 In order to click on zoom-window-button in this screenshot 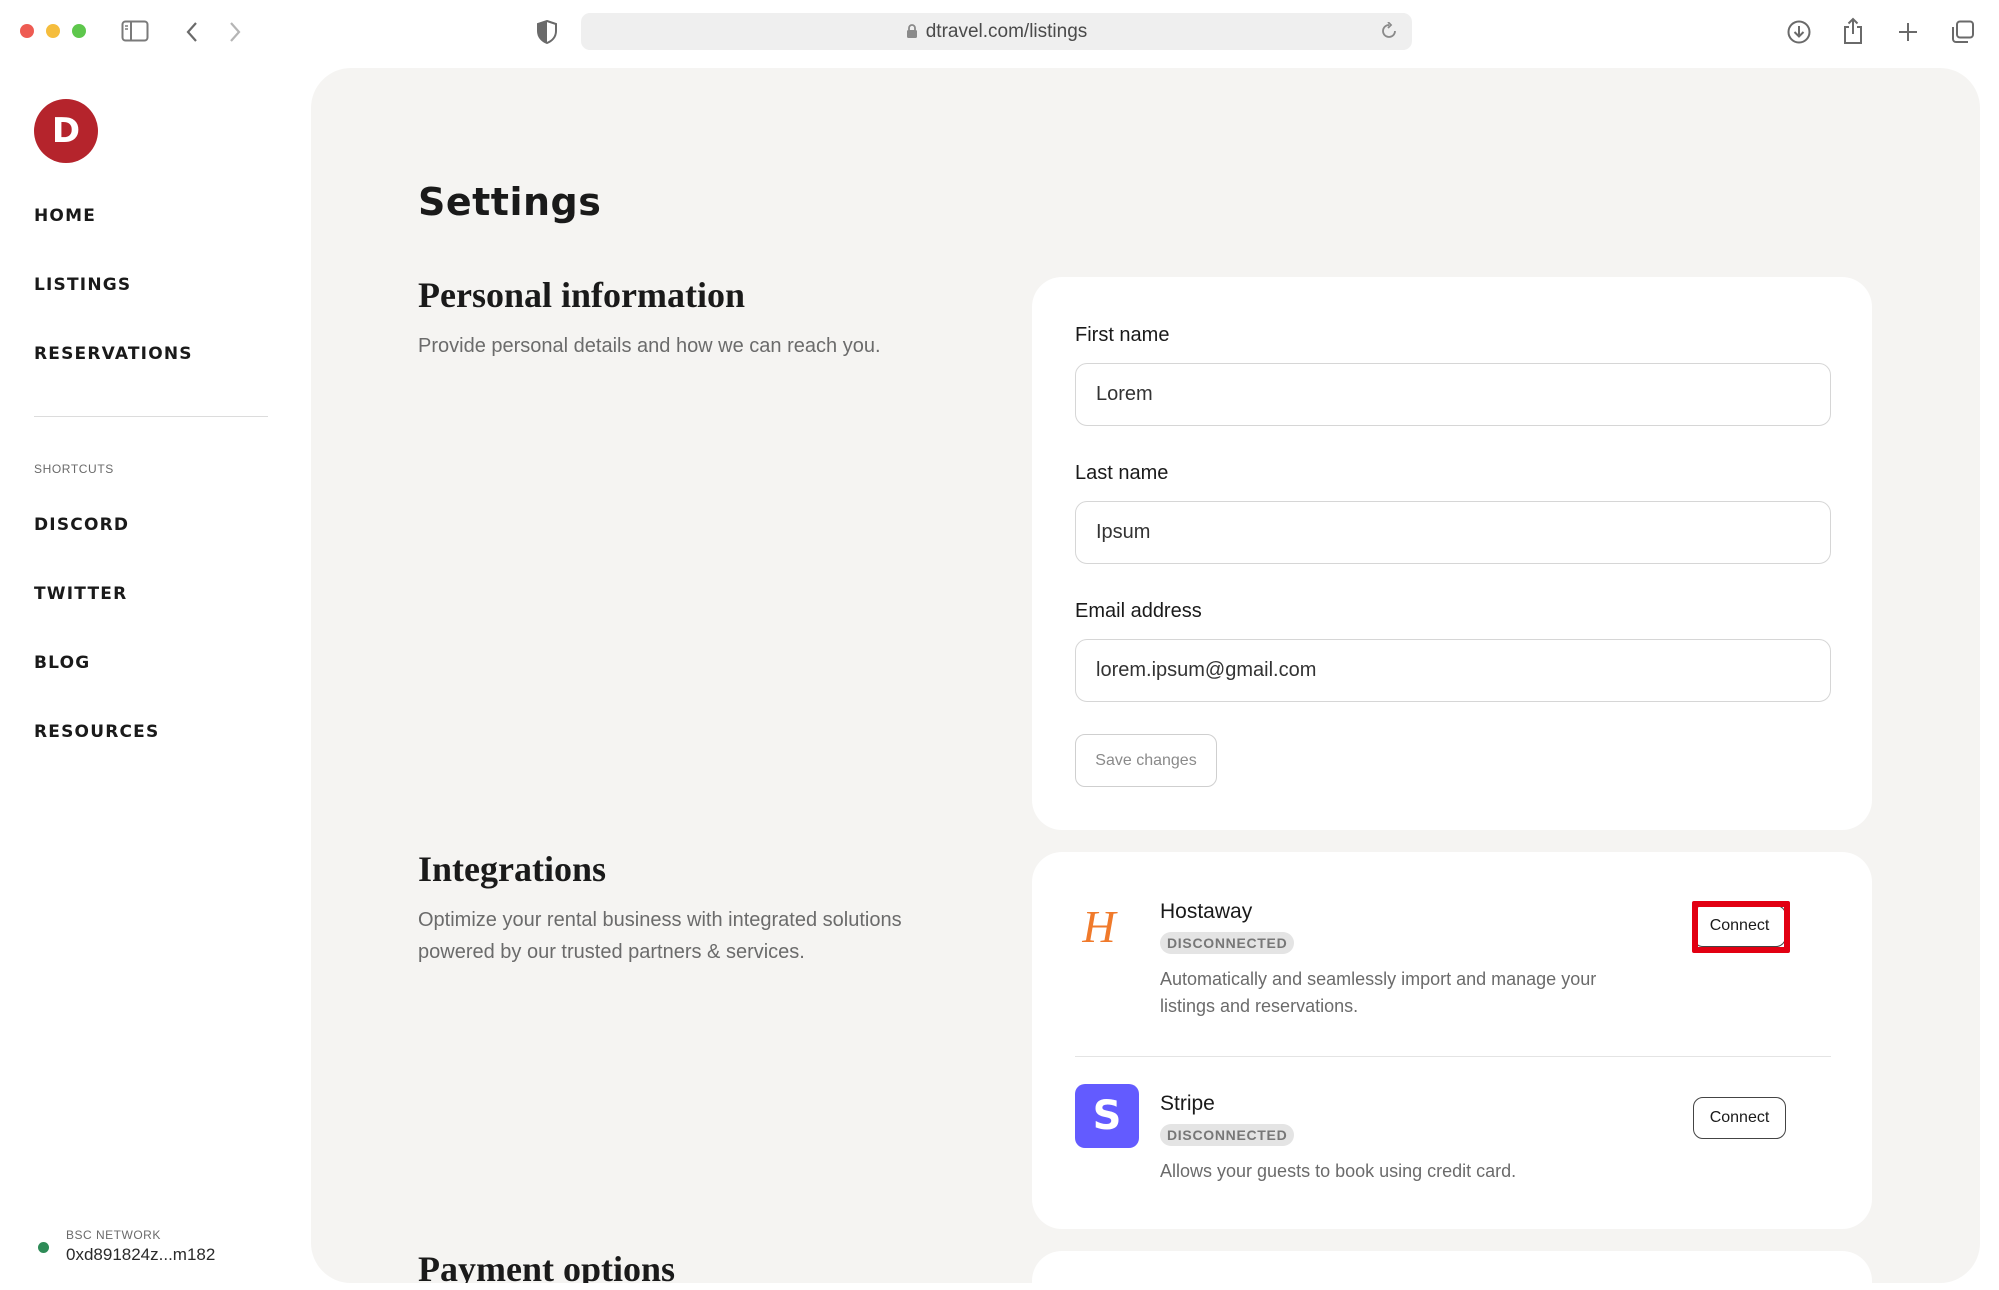, I will do `click(79, 31)`.